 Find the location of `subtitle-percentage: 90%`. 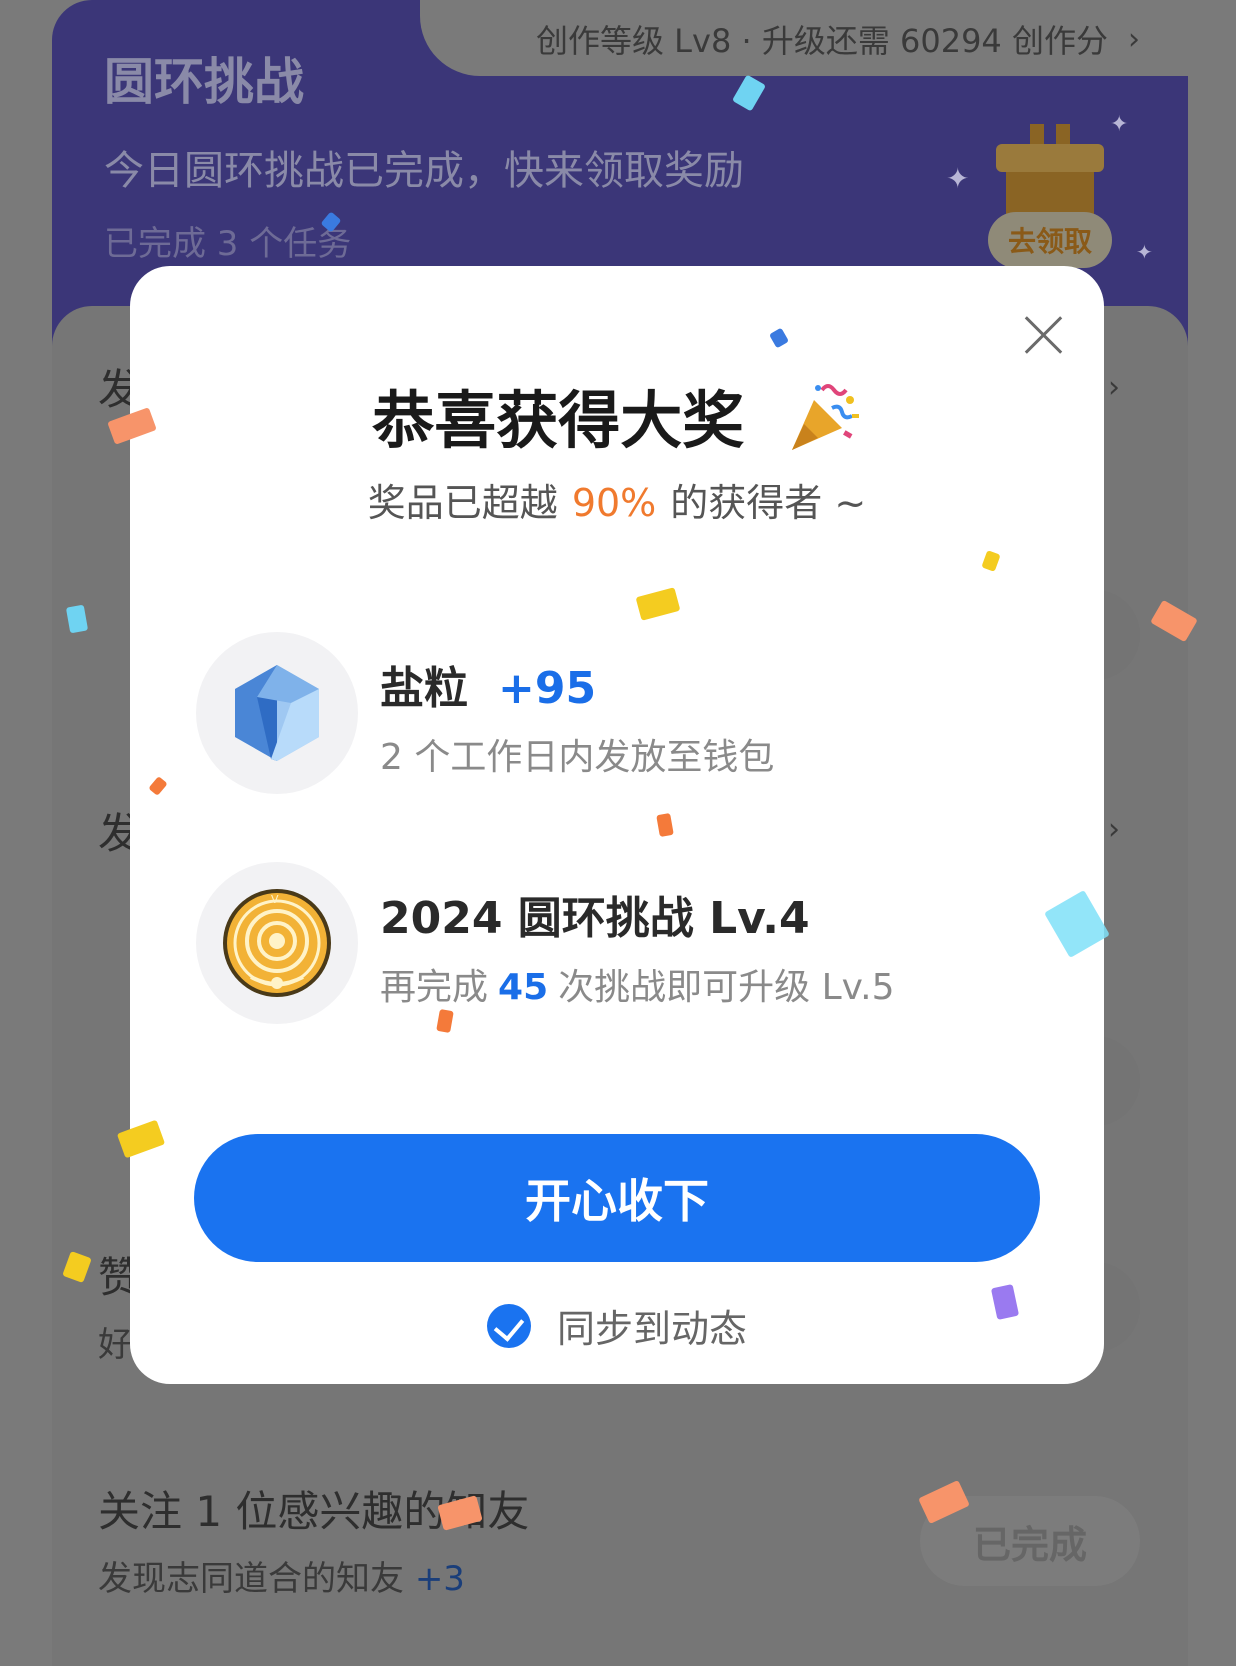

subtitle-percentage: 90% is located at coordinates (614, 503).